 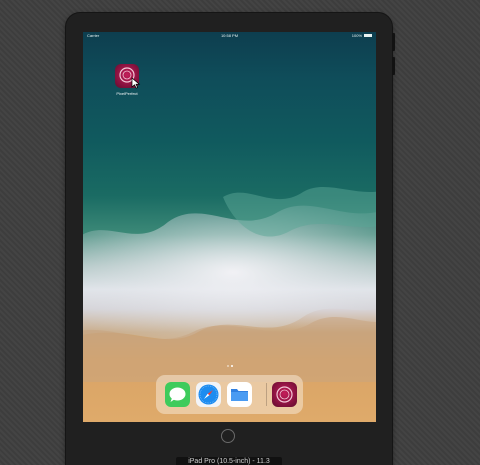 I want to click on dock-app-messages, so click(x=177, y=394).